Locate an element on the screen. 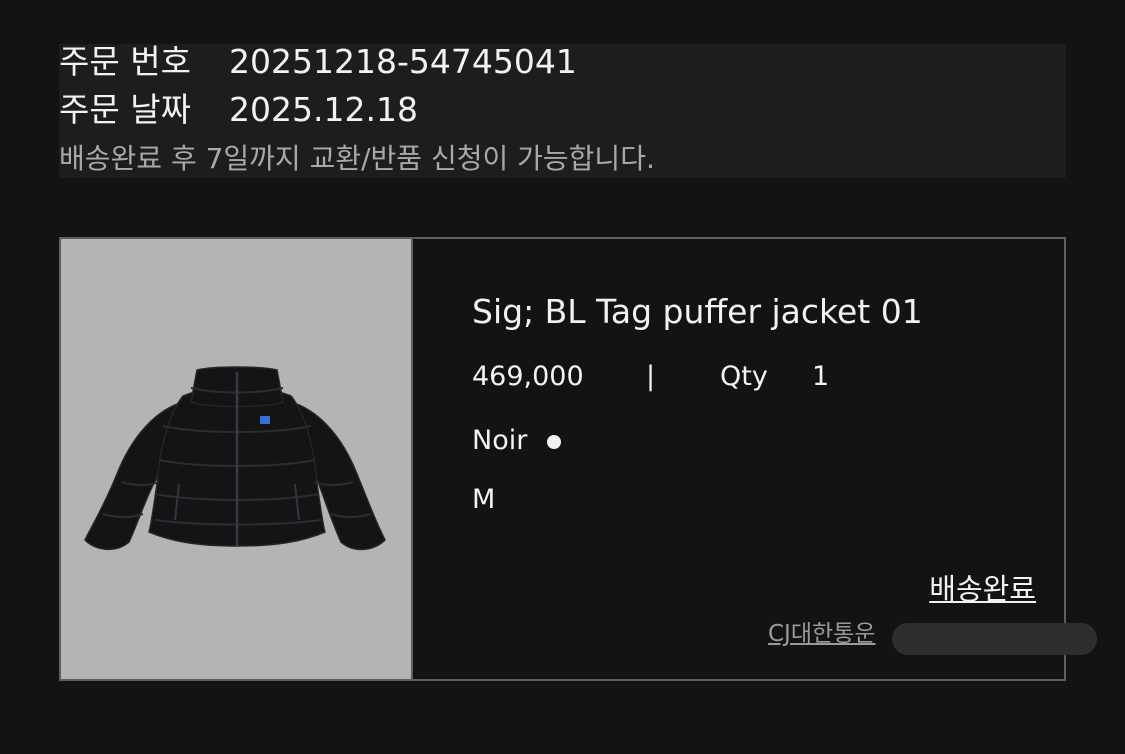  order-date-row: 주문 날짜 2025.12.18 is located at coordinates (238, 110).